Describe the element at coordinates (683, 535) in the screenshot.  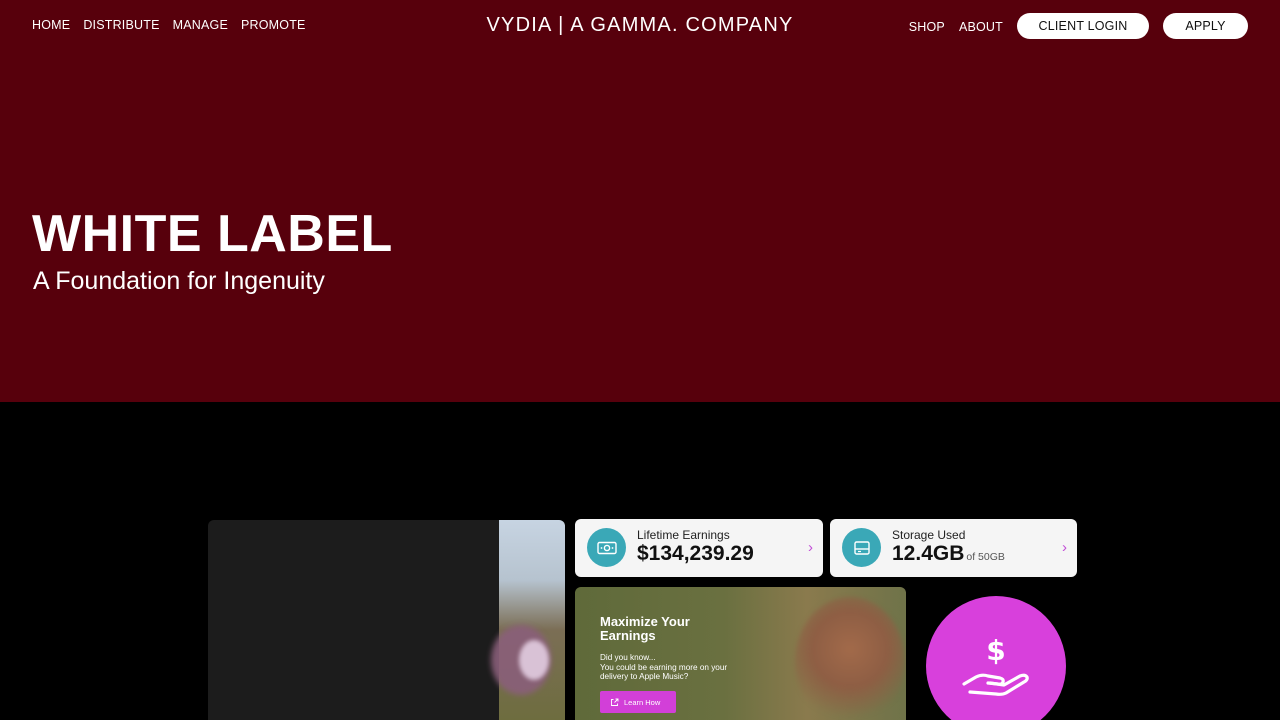
I see `earnings-label: Lifetime Earnings` at that location.